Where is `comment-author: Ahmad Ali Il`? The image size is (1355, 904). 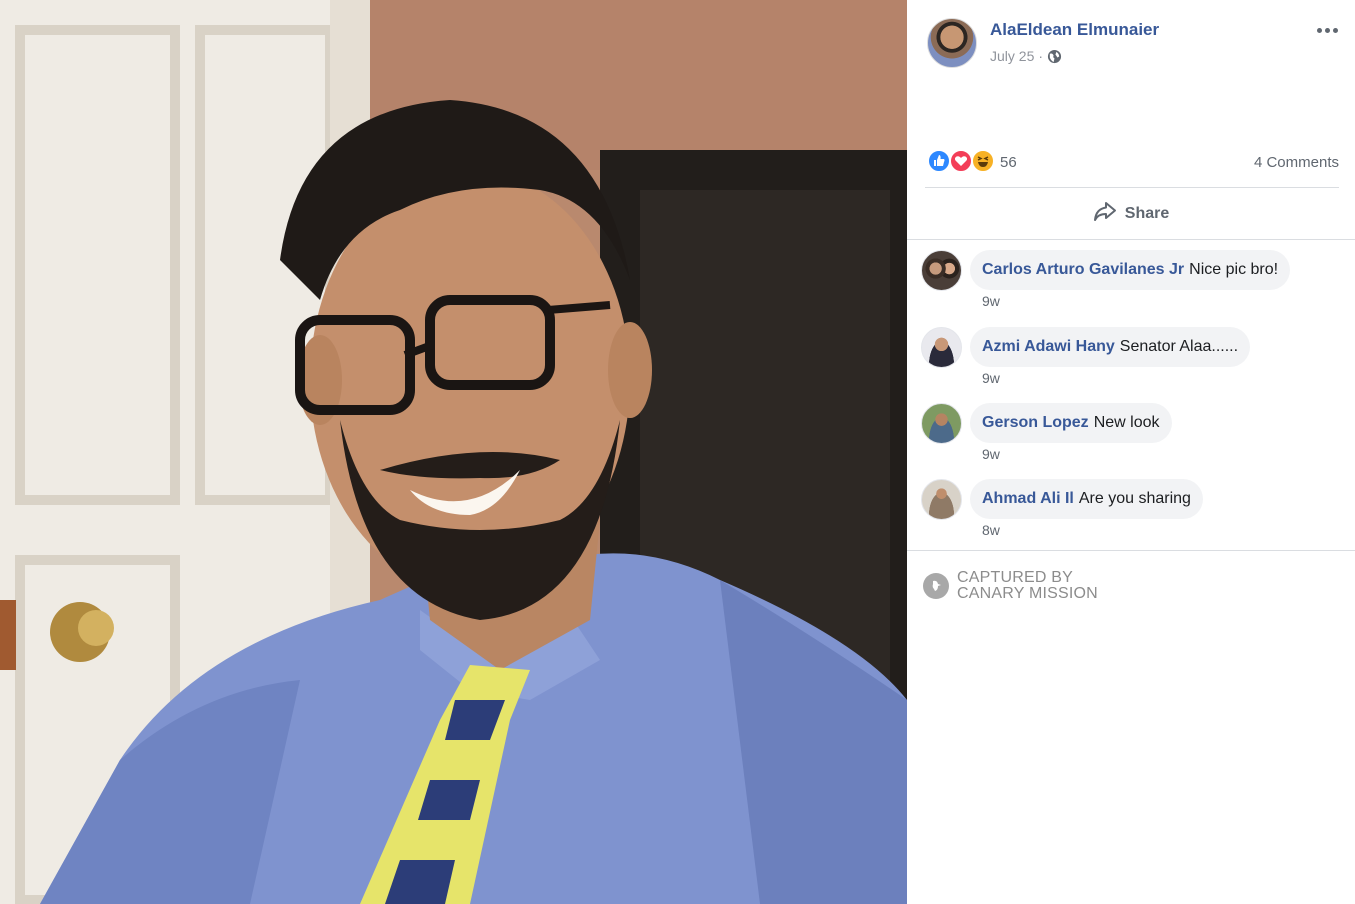 comment-author: Ahmad Ali Il is located at coordinates (1028, 499).